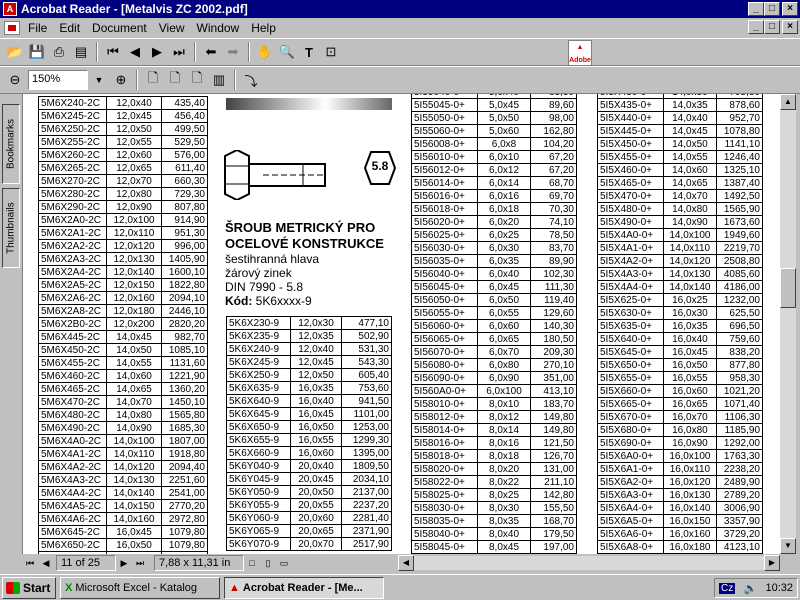 The height and width of the screenshot is (600, 800). What do you see at coordinates (134, 337) in the screenshot?
I see `dimension-cell: 14,0x45` at bounding box center [134, 337].